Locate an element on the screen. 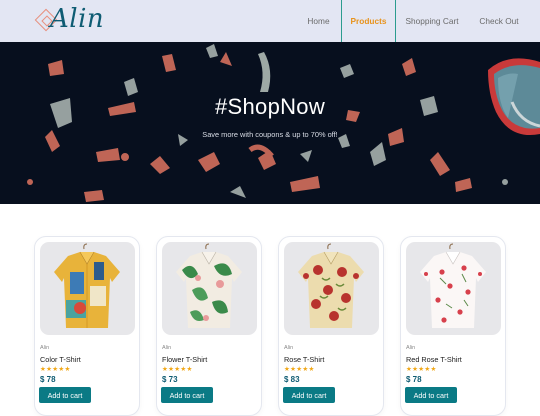  product-name: Rose T-Shirt is located at coordinates (304, 359).